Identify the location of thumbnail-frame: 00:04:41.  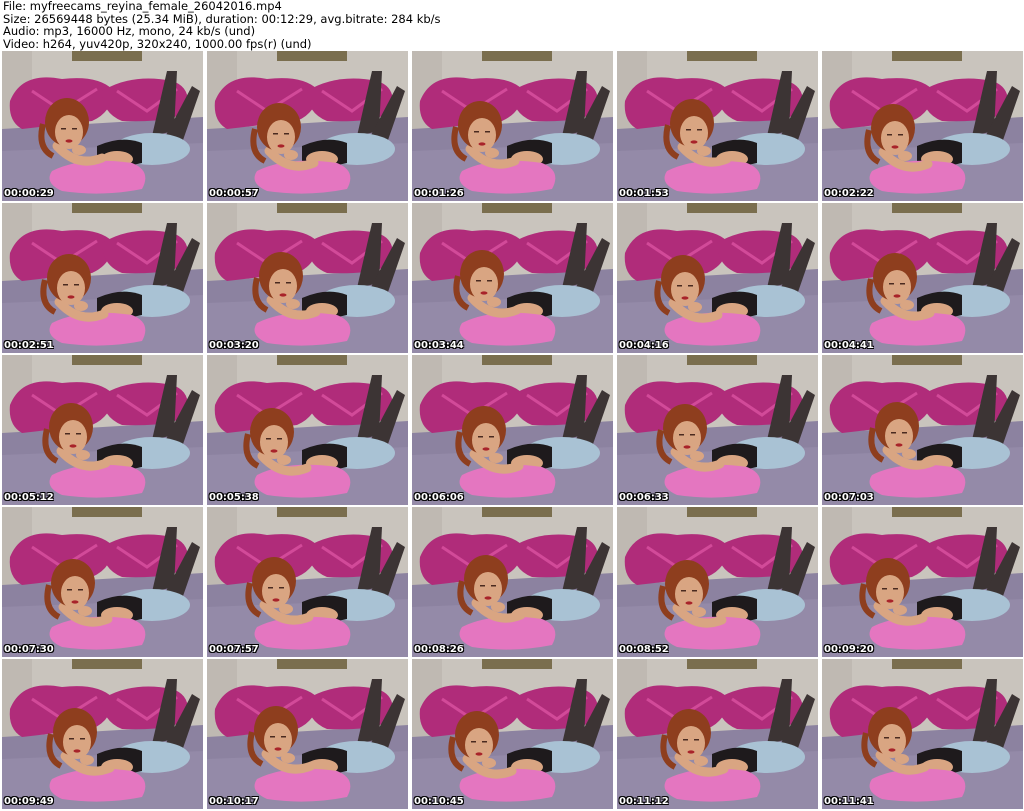
(922, 278).